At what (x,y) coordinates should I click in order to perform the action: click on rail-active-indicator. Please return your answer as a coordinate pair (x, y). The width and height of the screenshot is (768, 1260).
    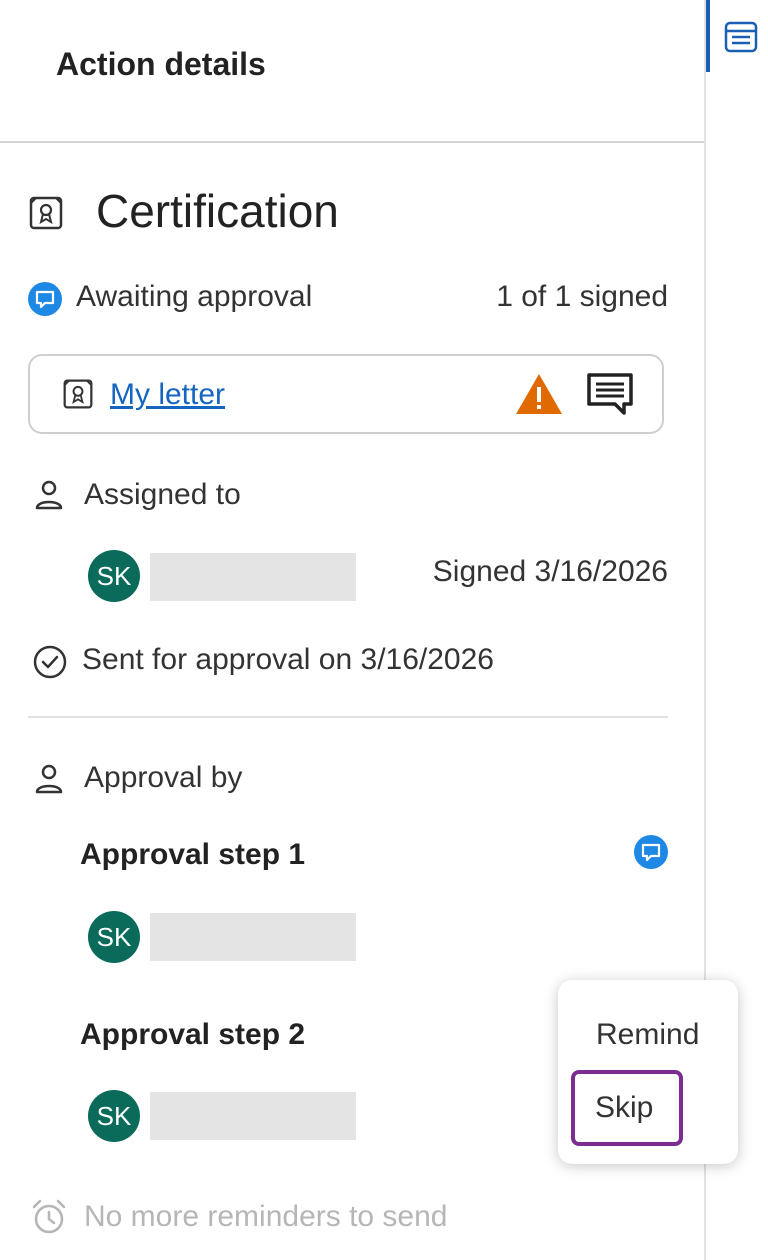
    Looking at the image, I should click on (708, 36).